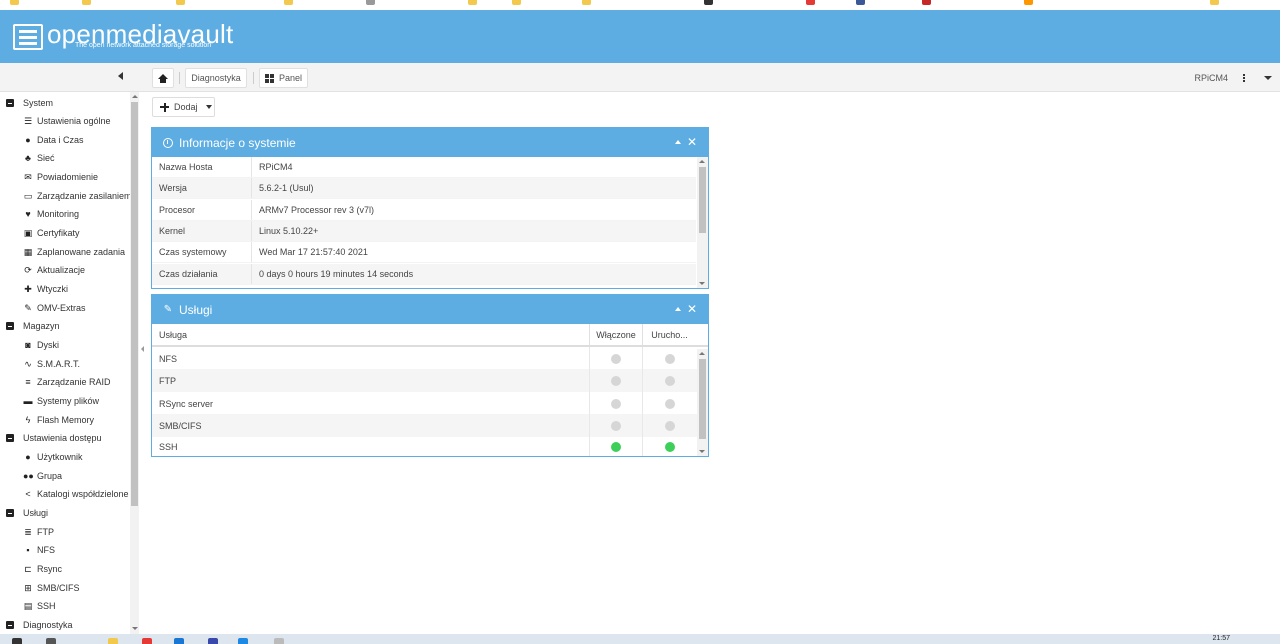 Image resolution: width=1280 pixels, height=644 pixels. What do you see at coordinates (65, 326) in the screenshot?
I see `nav-group-storage: Magazyn` at bounding box center [65, 326].